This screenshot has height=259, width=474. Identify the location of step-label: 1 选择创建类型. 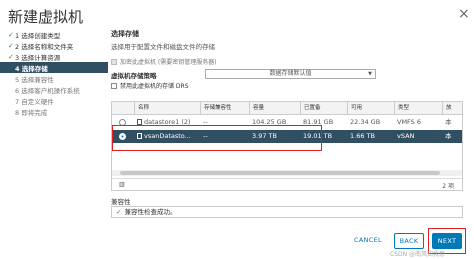
(38, 35).